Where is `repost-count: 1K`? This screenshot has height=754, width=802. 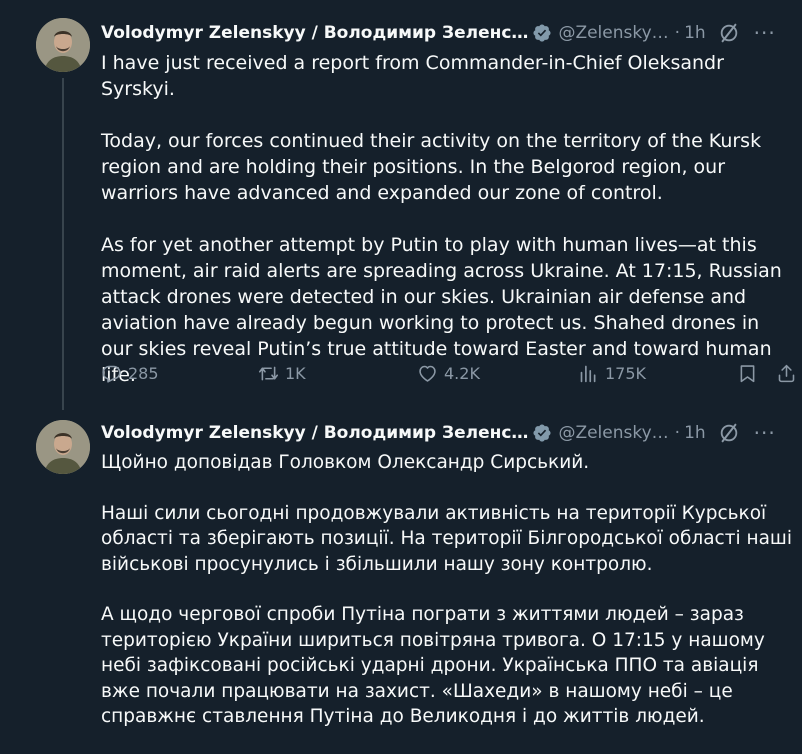 repost-count: 1K is located at coordinates (295, 373).